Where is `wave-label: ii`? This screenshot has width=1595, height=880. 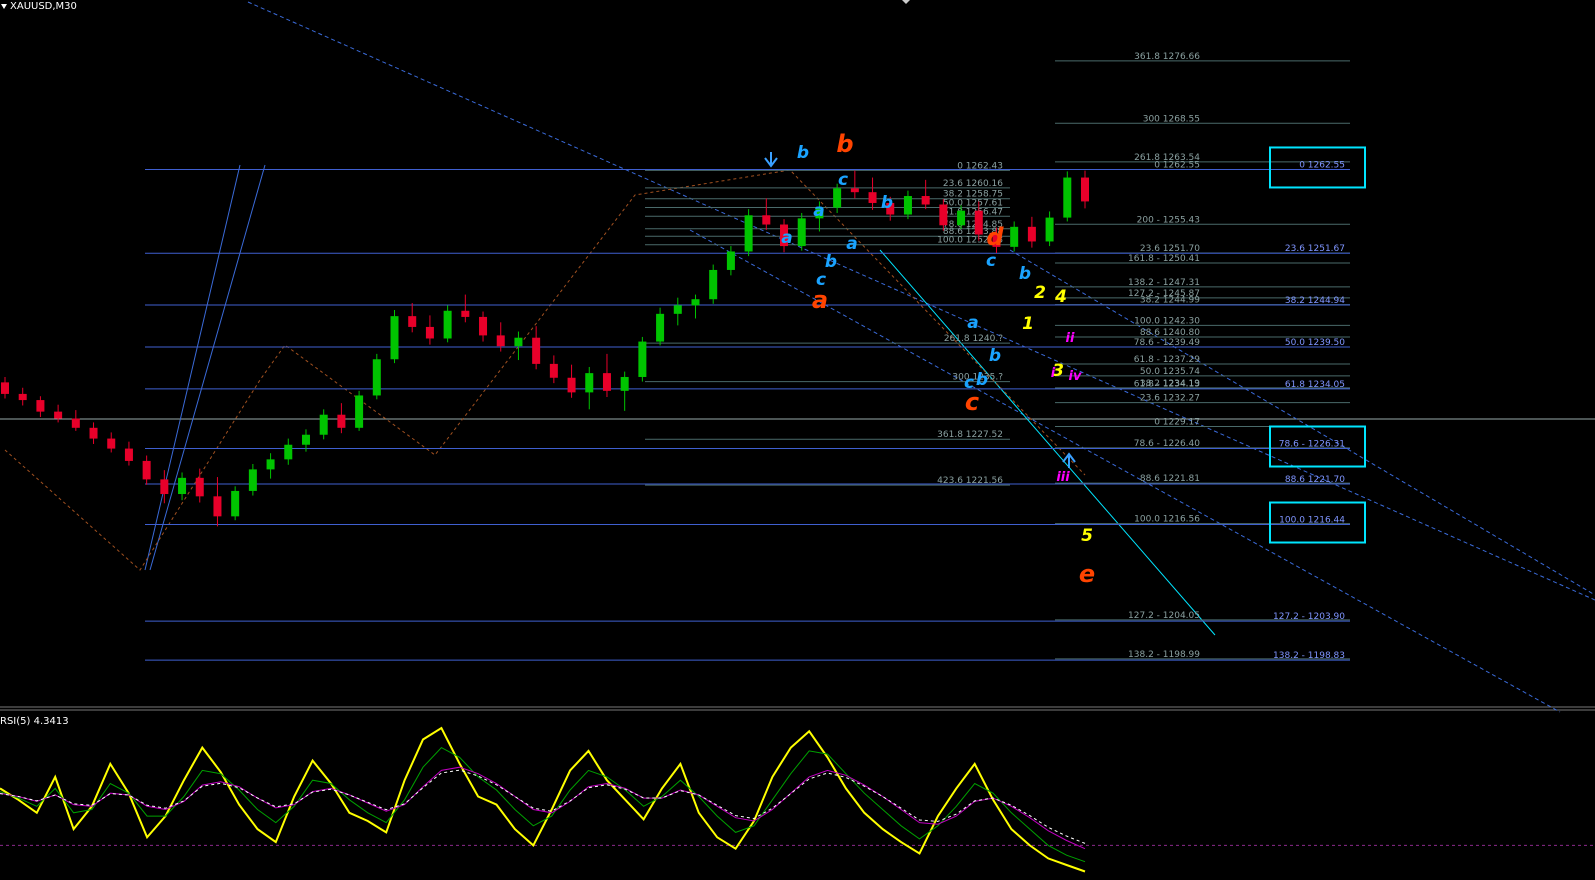 wave-label: ii is located at coordinates (1070, 338).